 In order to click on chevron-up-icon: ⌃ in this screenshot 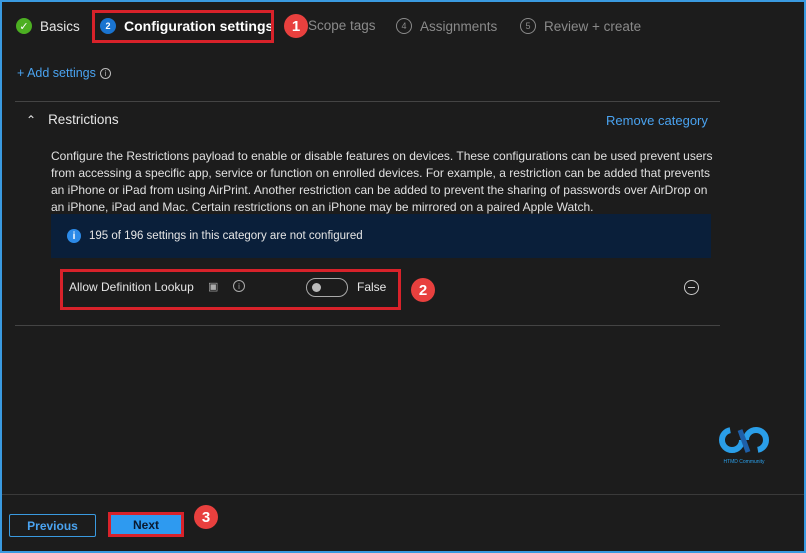, I will do `click(31, 119)`.